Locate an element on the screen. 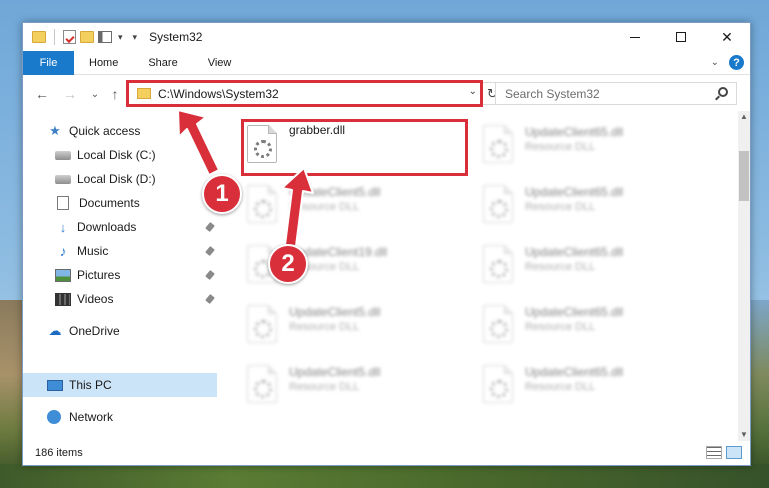 The image size is (769, 488). large-icons-view-icon is located at coordinates (734, 452).